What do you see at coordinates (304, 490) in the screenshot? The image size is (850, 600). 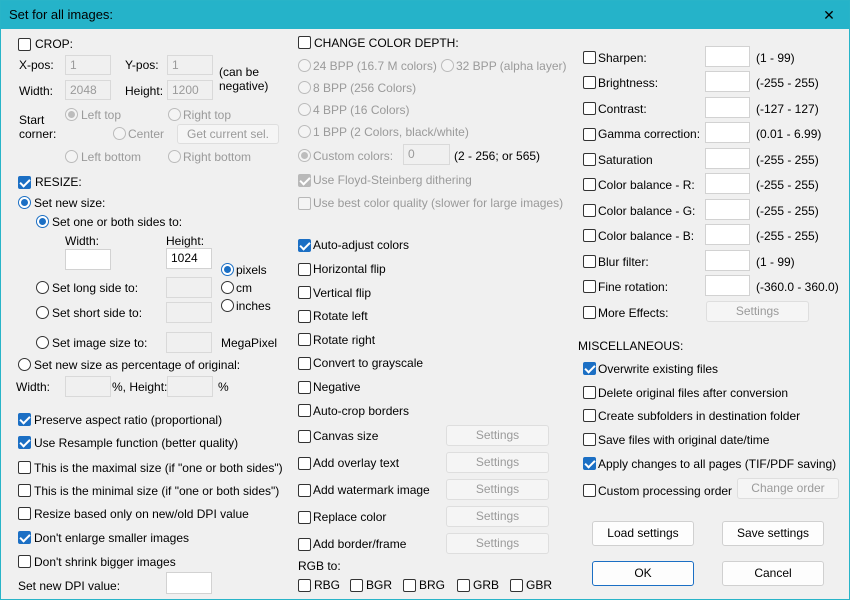 I see `watermark-checkbox` at bounding box center [304, 490].